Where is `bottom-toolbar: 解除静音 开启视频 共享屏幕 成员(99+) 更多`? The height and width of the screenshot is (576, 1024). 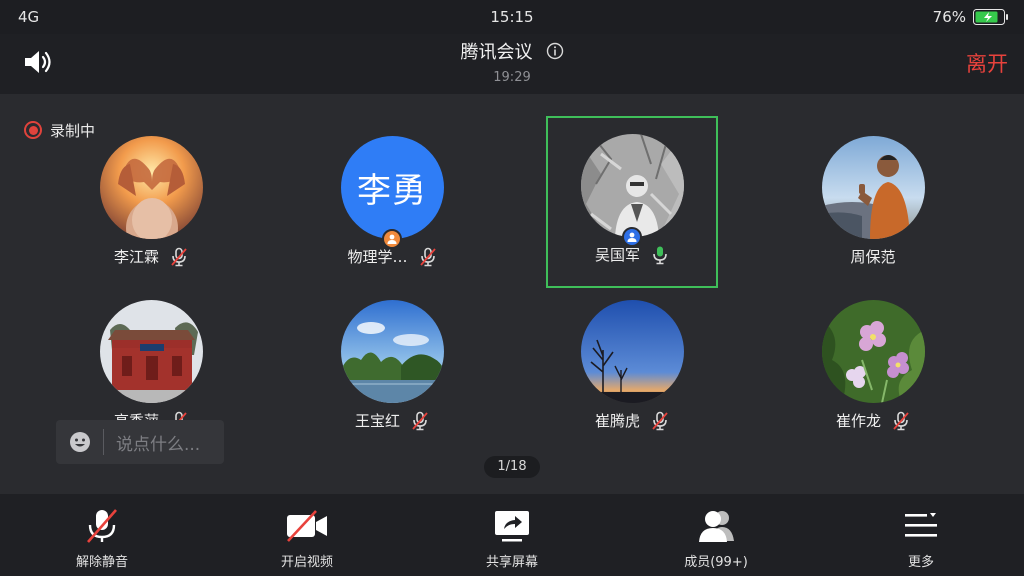 bottom-toolbar: 解除静音 开启视频 共享屏幕 成员(99+) 更多 is located at coordinates (512, 535).